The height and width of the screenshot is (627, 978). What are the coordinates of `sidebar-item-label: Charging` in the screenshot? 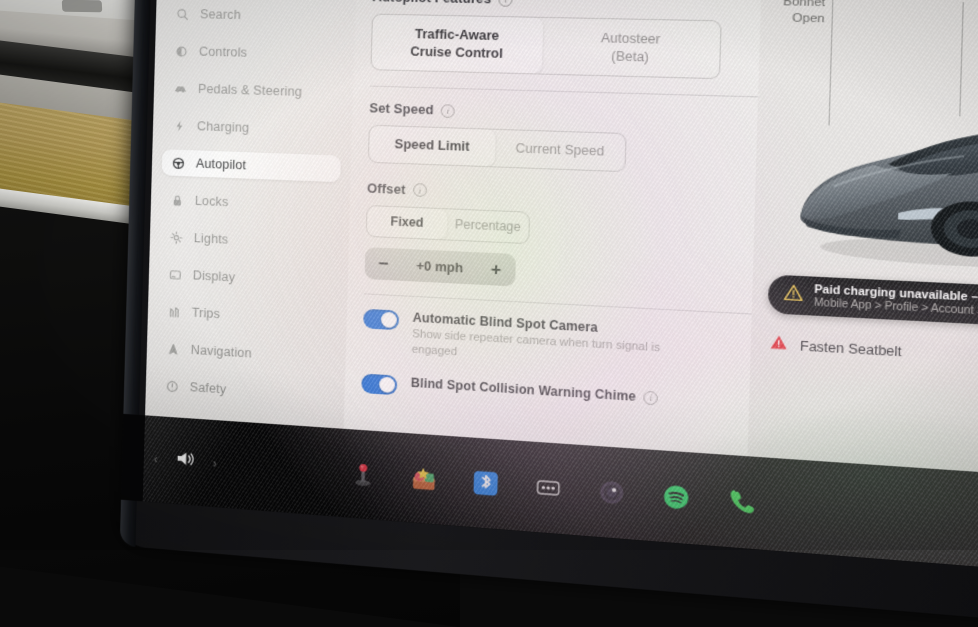 It's located at (223, 127).